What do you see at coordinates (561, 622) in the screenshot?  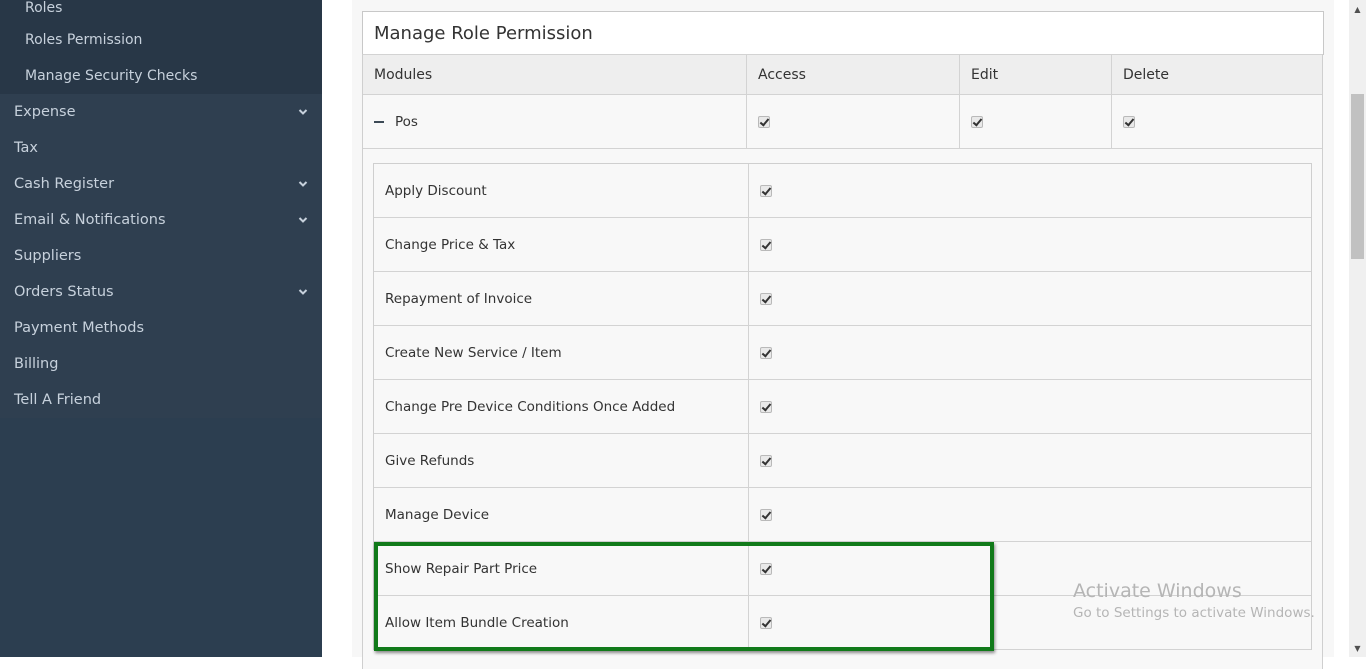 I see `permission-label: Allow Item Bundle Creation` at bounding box center [561, 622].